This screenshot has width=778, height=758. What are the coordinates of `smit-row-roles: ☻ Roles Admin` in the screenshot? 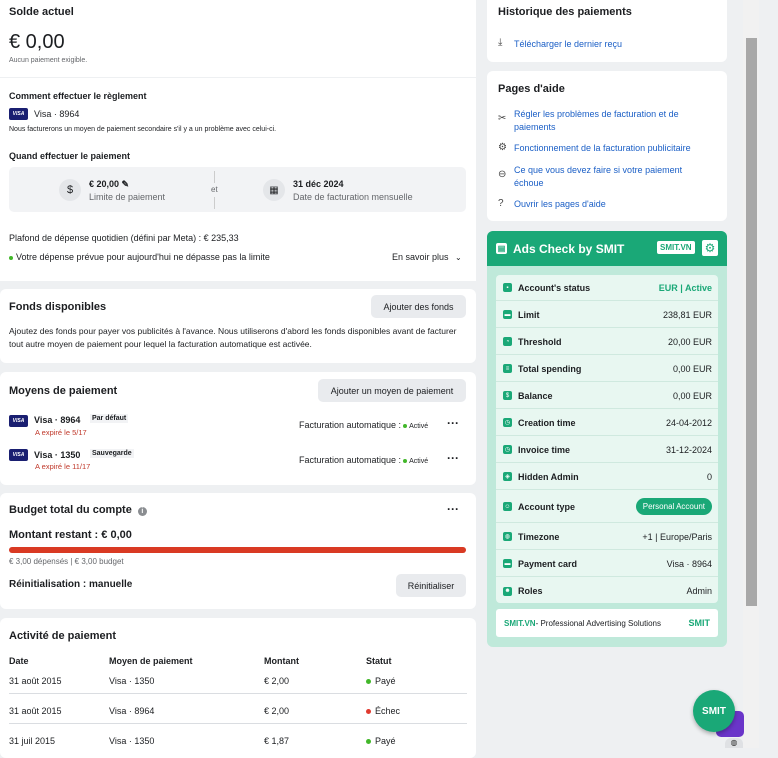 It's located at (607, 591).